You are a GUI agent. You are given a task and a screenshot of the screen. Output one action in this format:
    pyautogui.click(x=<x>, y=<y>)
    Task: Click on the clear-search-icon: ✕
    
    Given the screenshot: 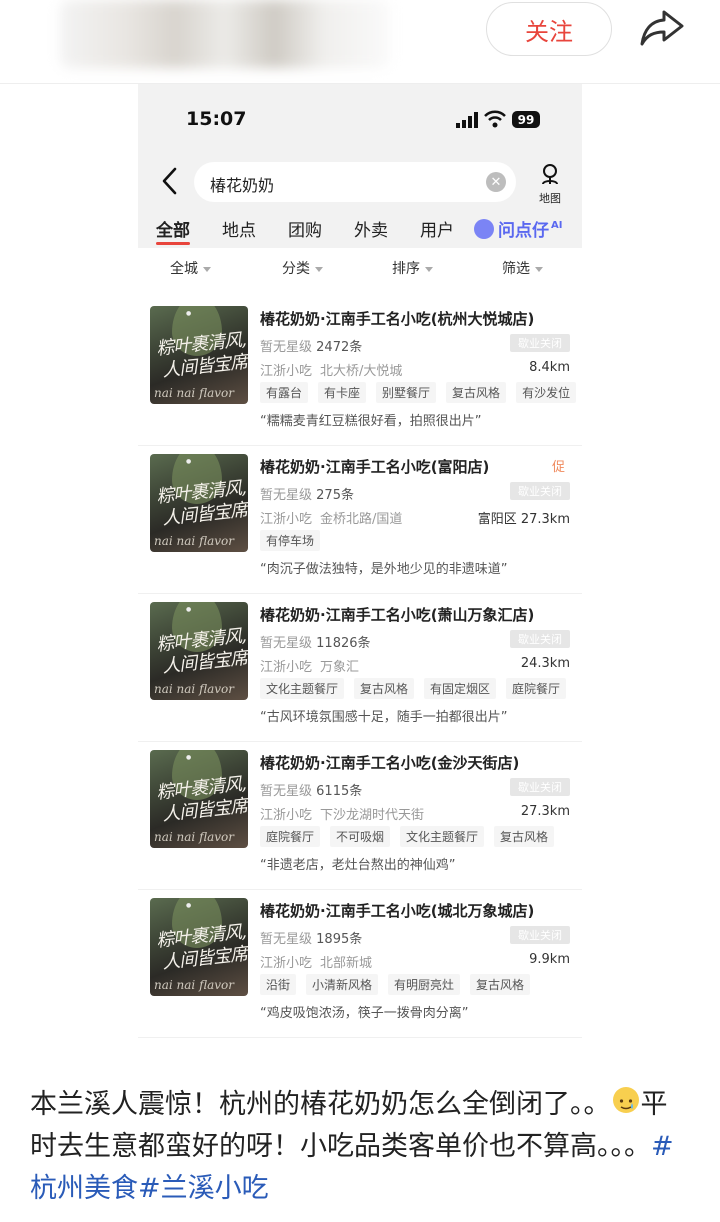 What is the action you would take?
    pyautogui.click(x=496, y=182)
    